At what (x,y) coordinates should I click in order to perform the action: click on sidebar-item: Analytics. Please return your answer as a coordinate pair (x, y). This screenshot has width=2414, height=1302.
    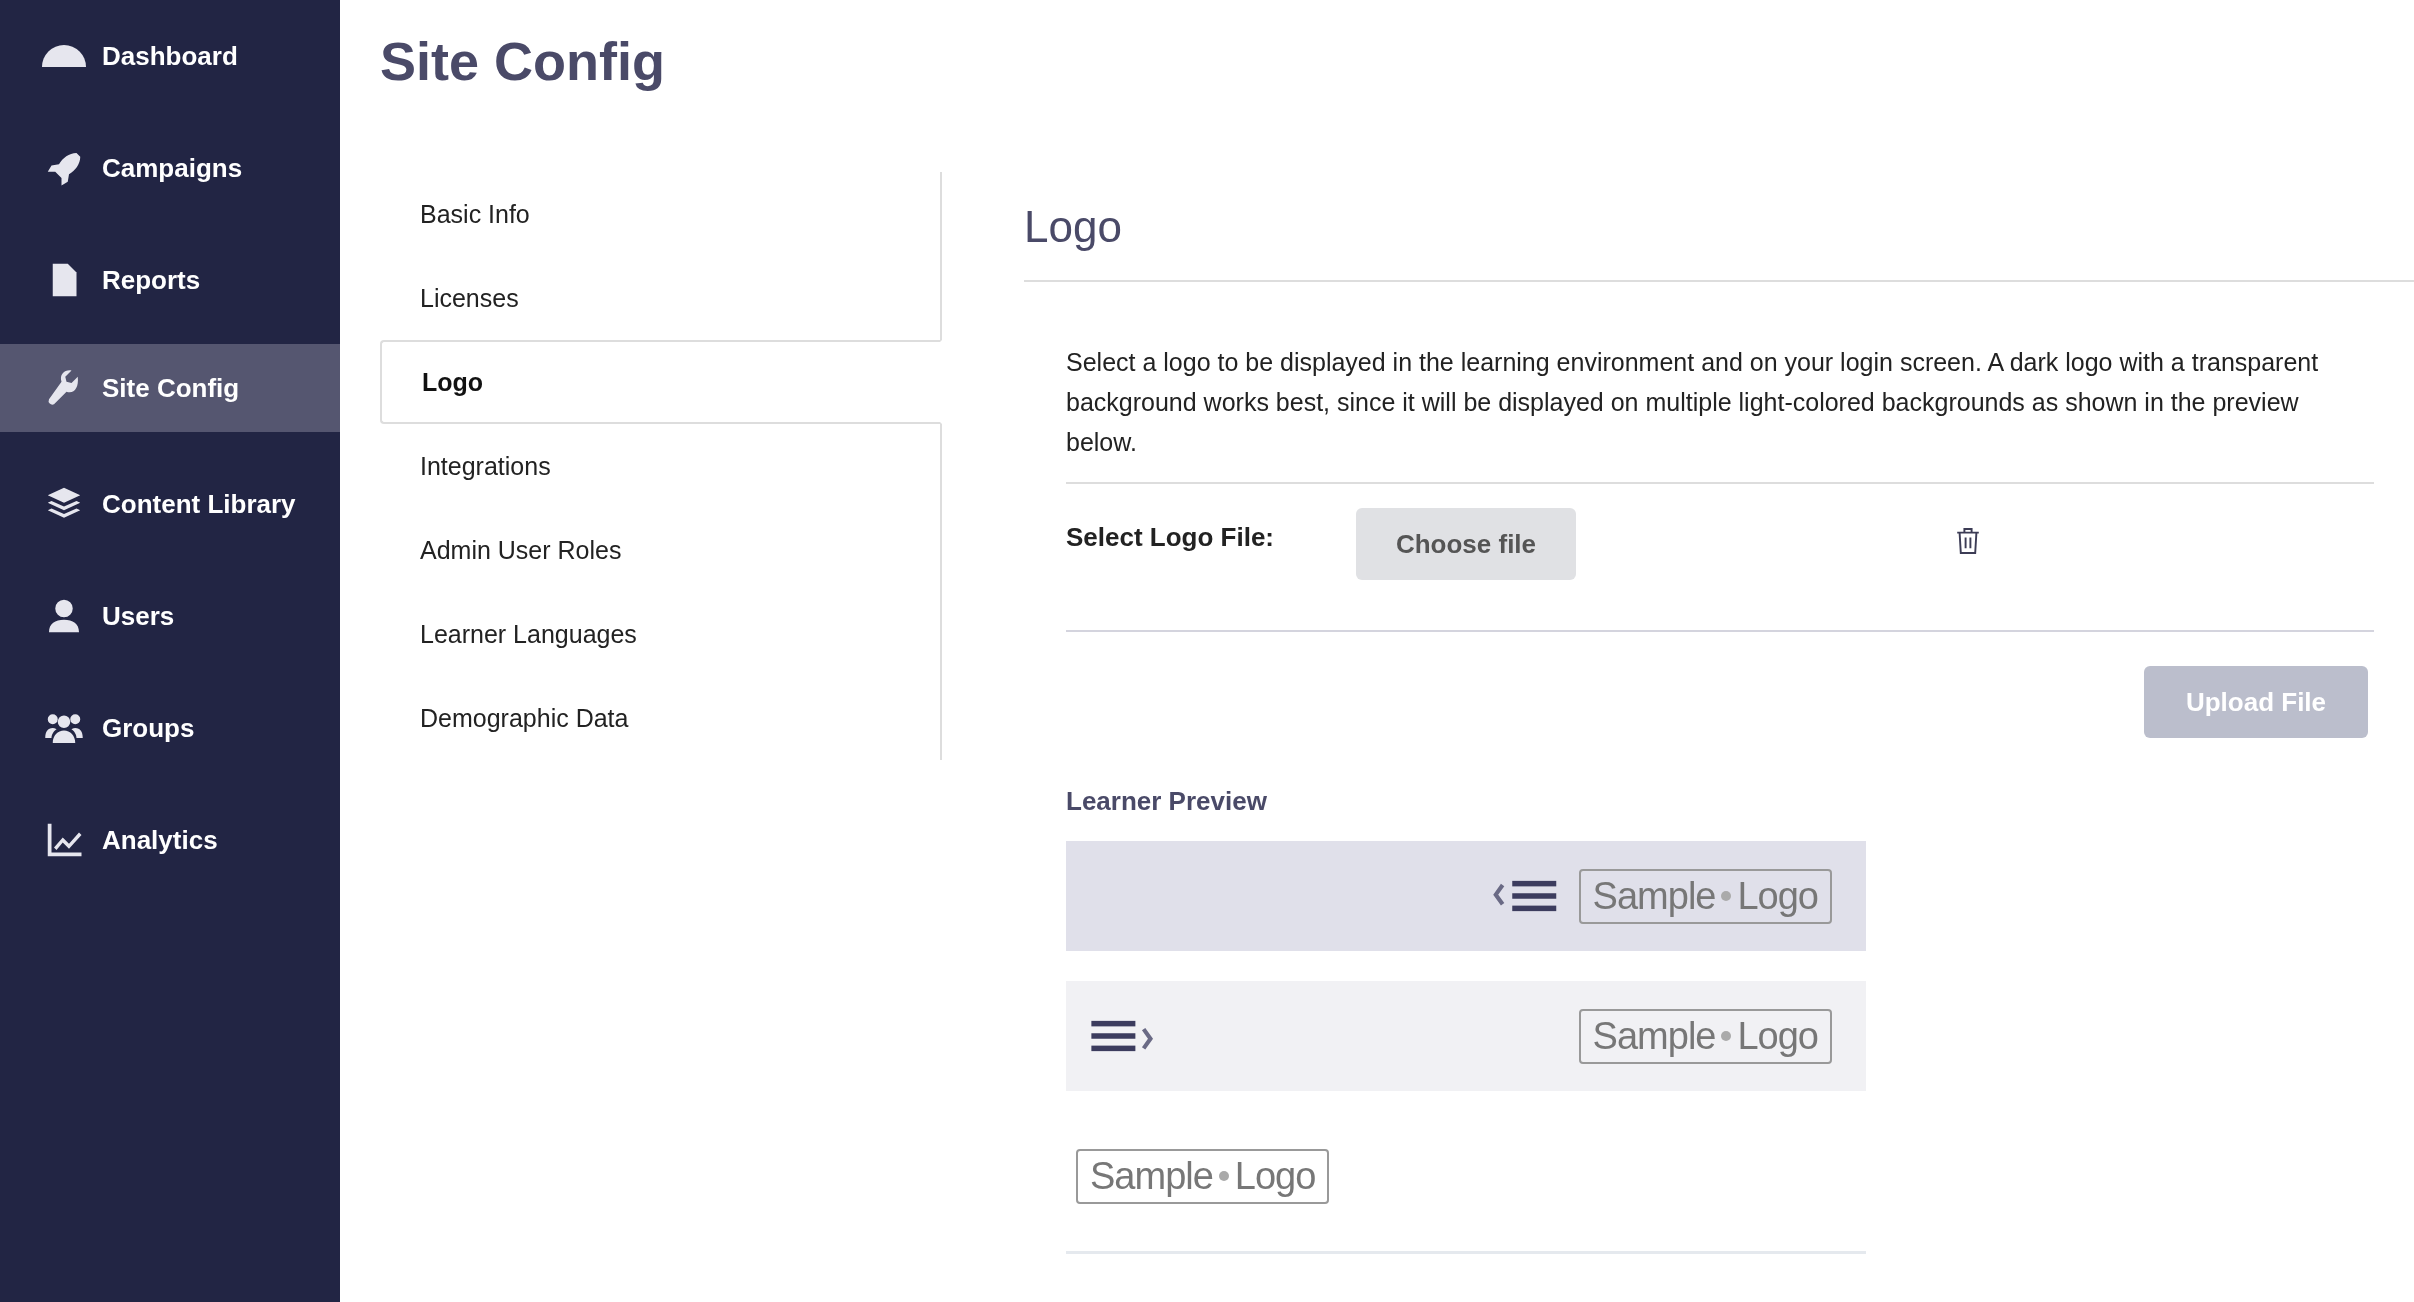
    Looking at the image, I should click on (170, 840).